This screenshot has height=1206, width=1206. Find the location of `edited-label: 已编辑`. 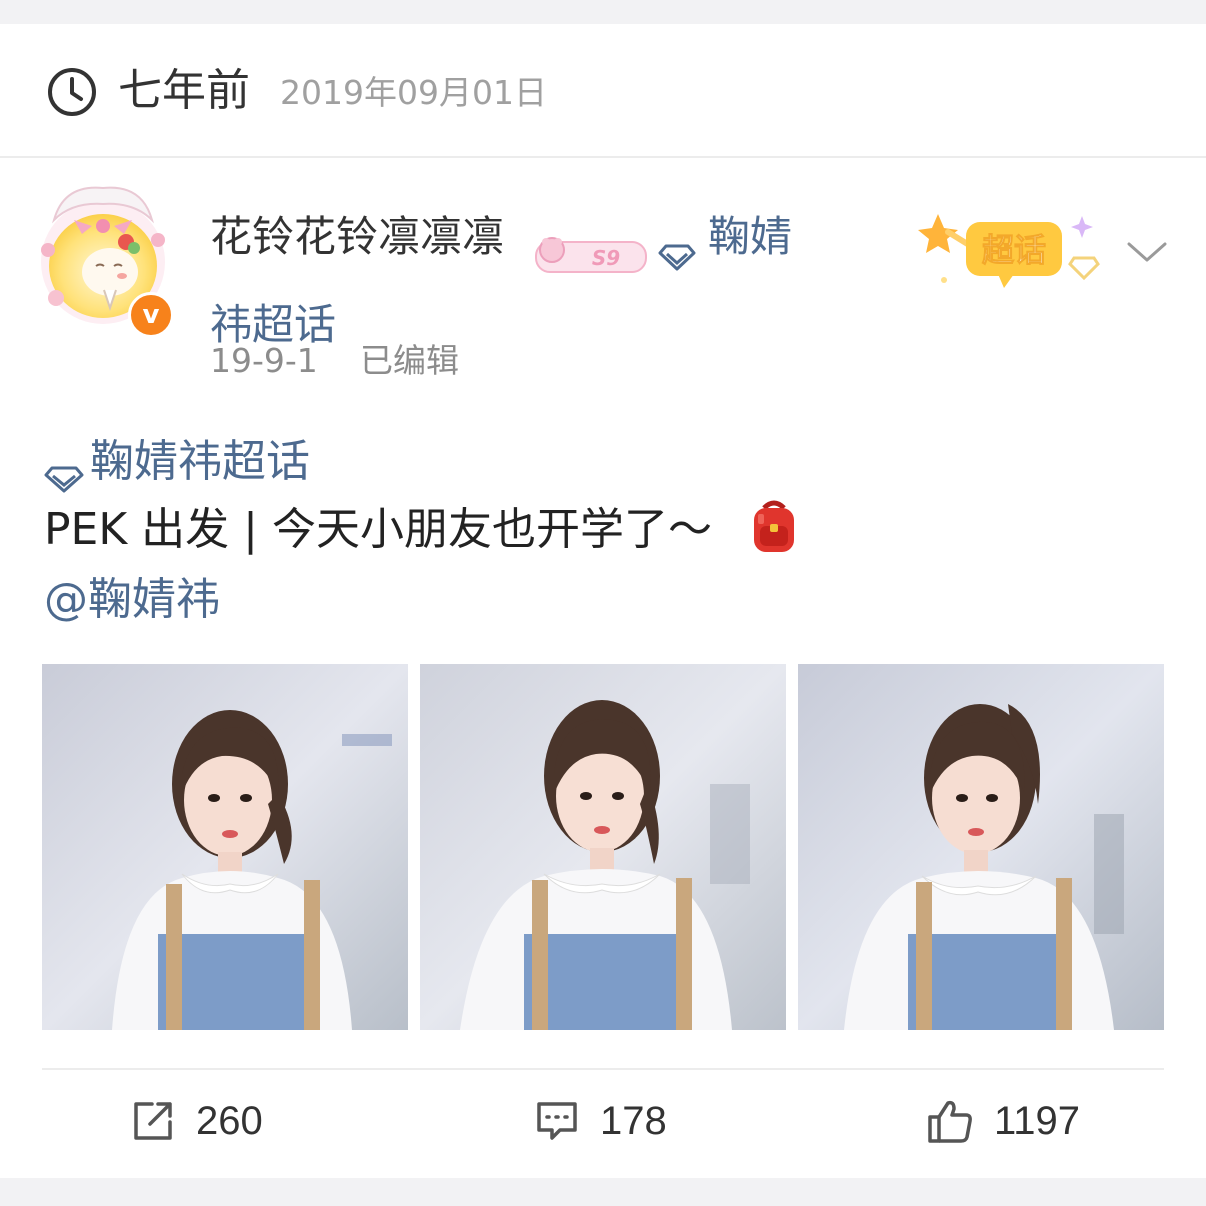

edited-label: 已编辑 is located at coordinates (409, 360).